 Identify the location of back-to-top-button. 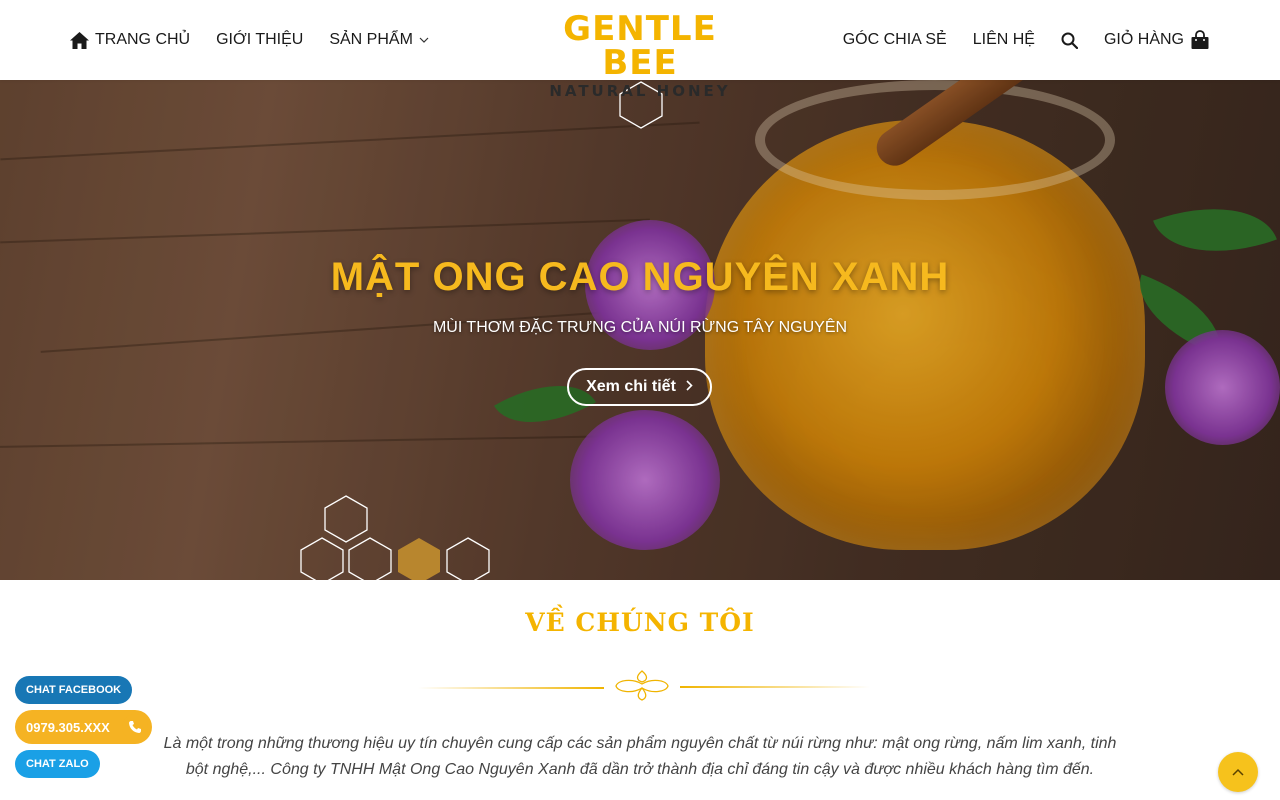
(1238, 772).